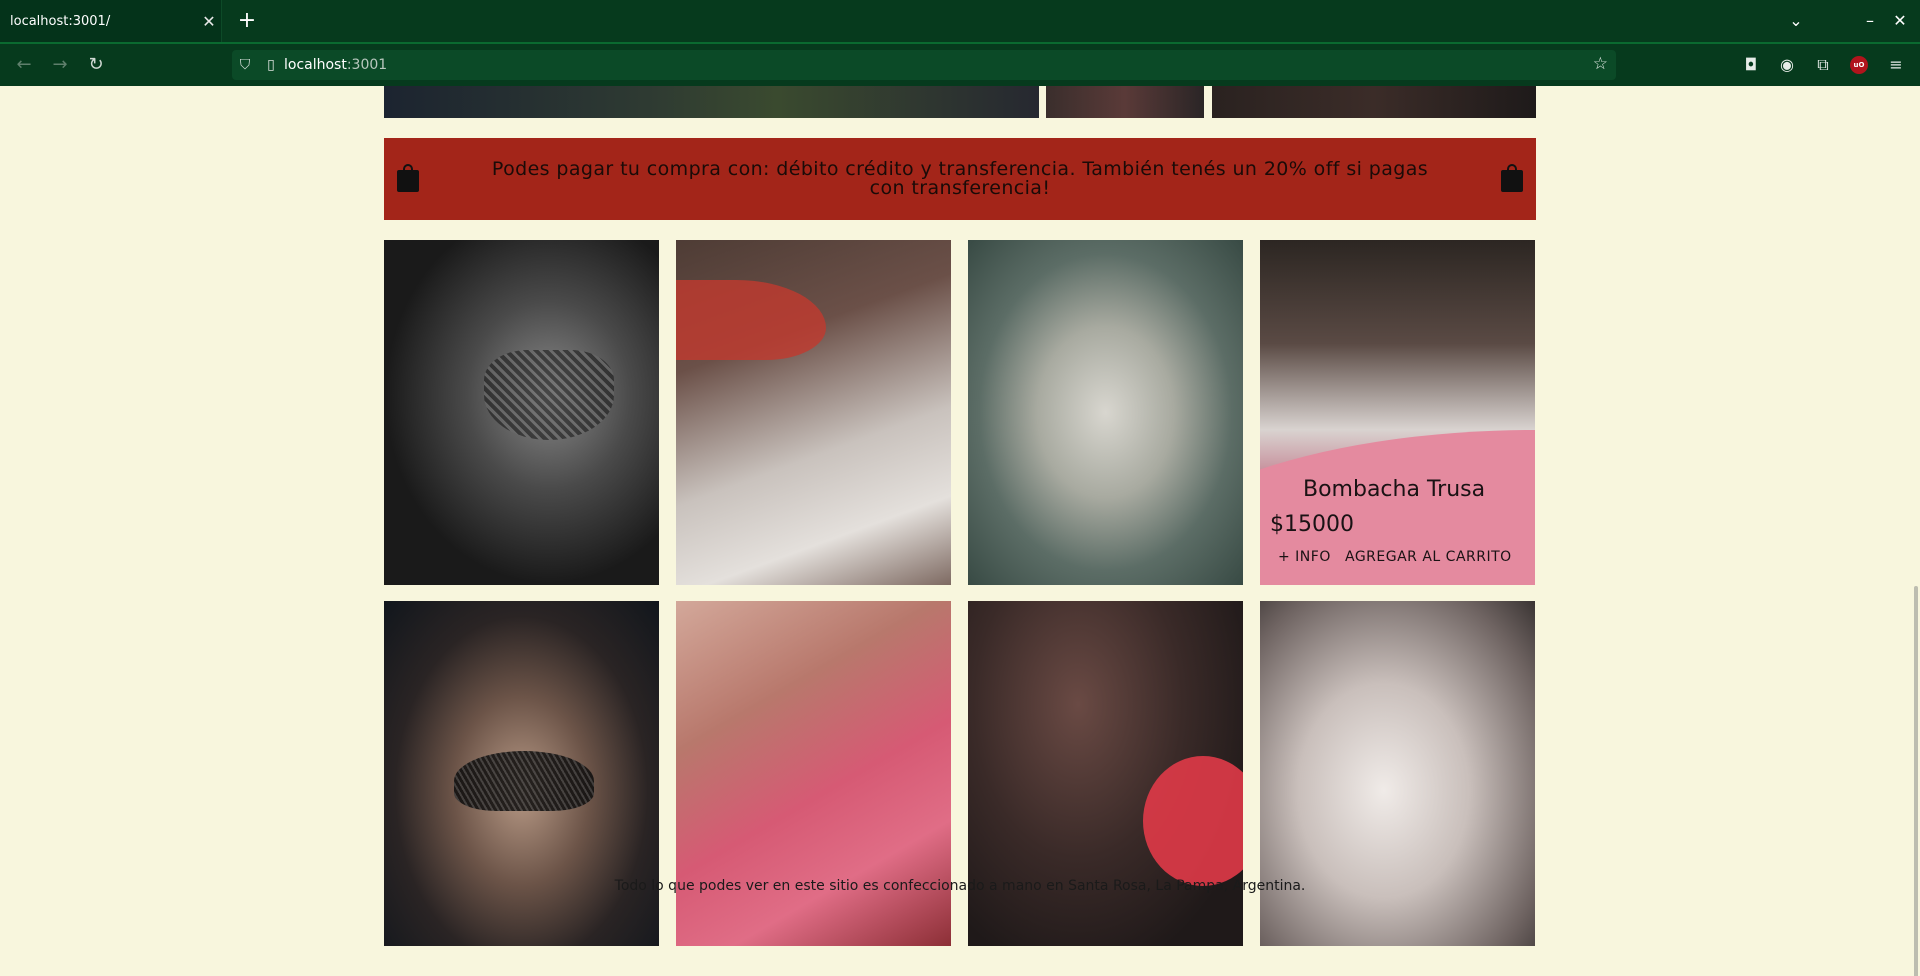  I want to click on account-icon: ◉, so click(1787, 65).